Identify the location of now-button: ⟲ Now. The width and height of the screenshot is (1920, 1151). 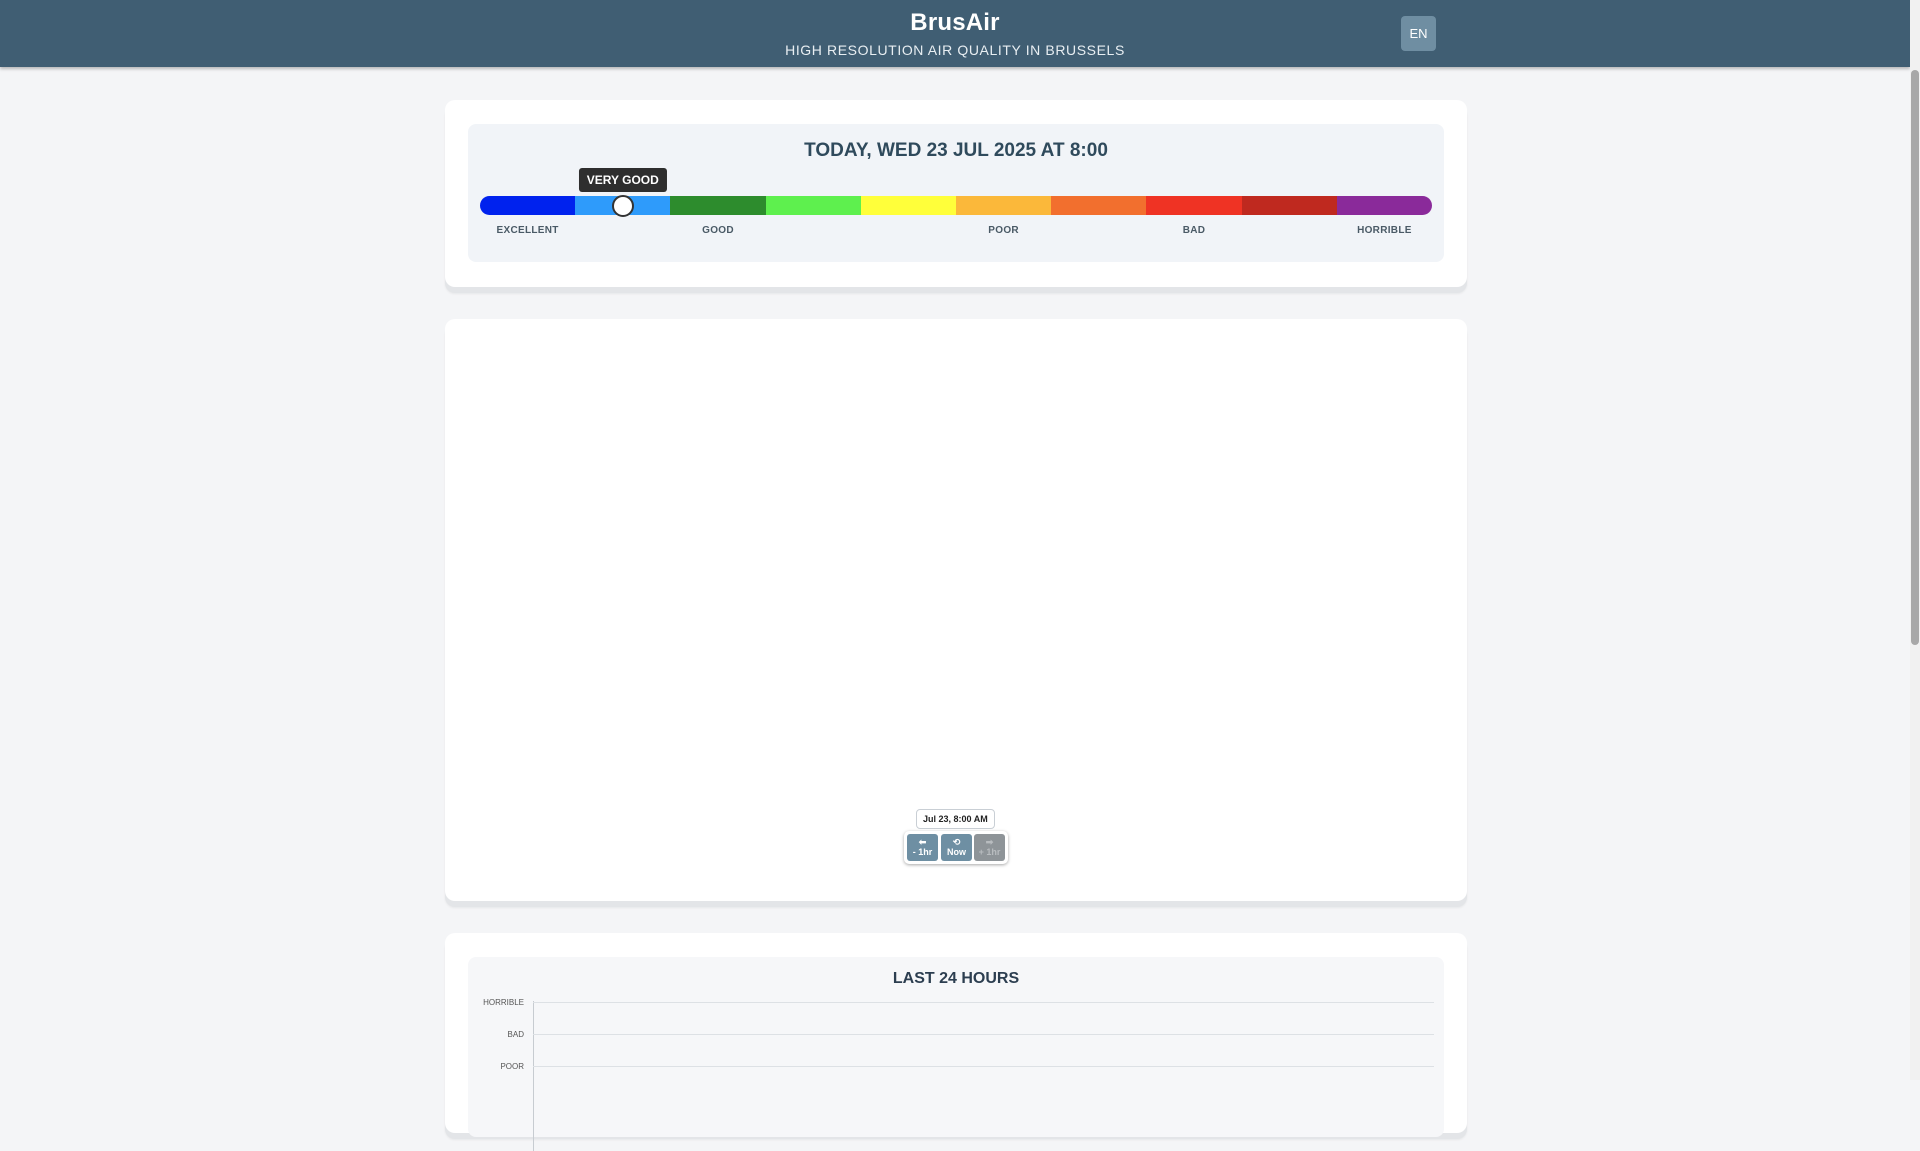
(956, 847).